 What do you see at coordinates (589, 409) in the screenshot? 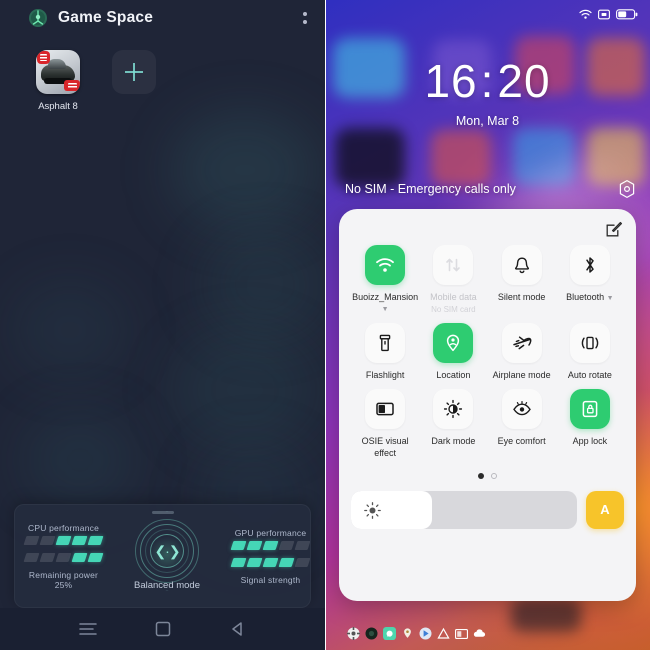
I see `app-lock-icon` at bounding box center [589, 409].